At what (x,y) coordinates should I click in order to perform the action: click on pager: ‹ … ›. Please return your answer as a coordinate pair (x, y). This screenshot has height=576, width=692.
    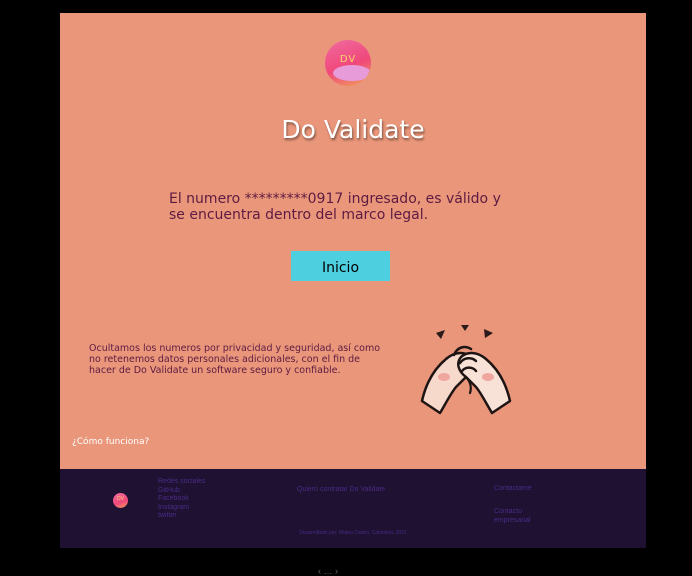
    Looking at the image, I should click on (328, 571).